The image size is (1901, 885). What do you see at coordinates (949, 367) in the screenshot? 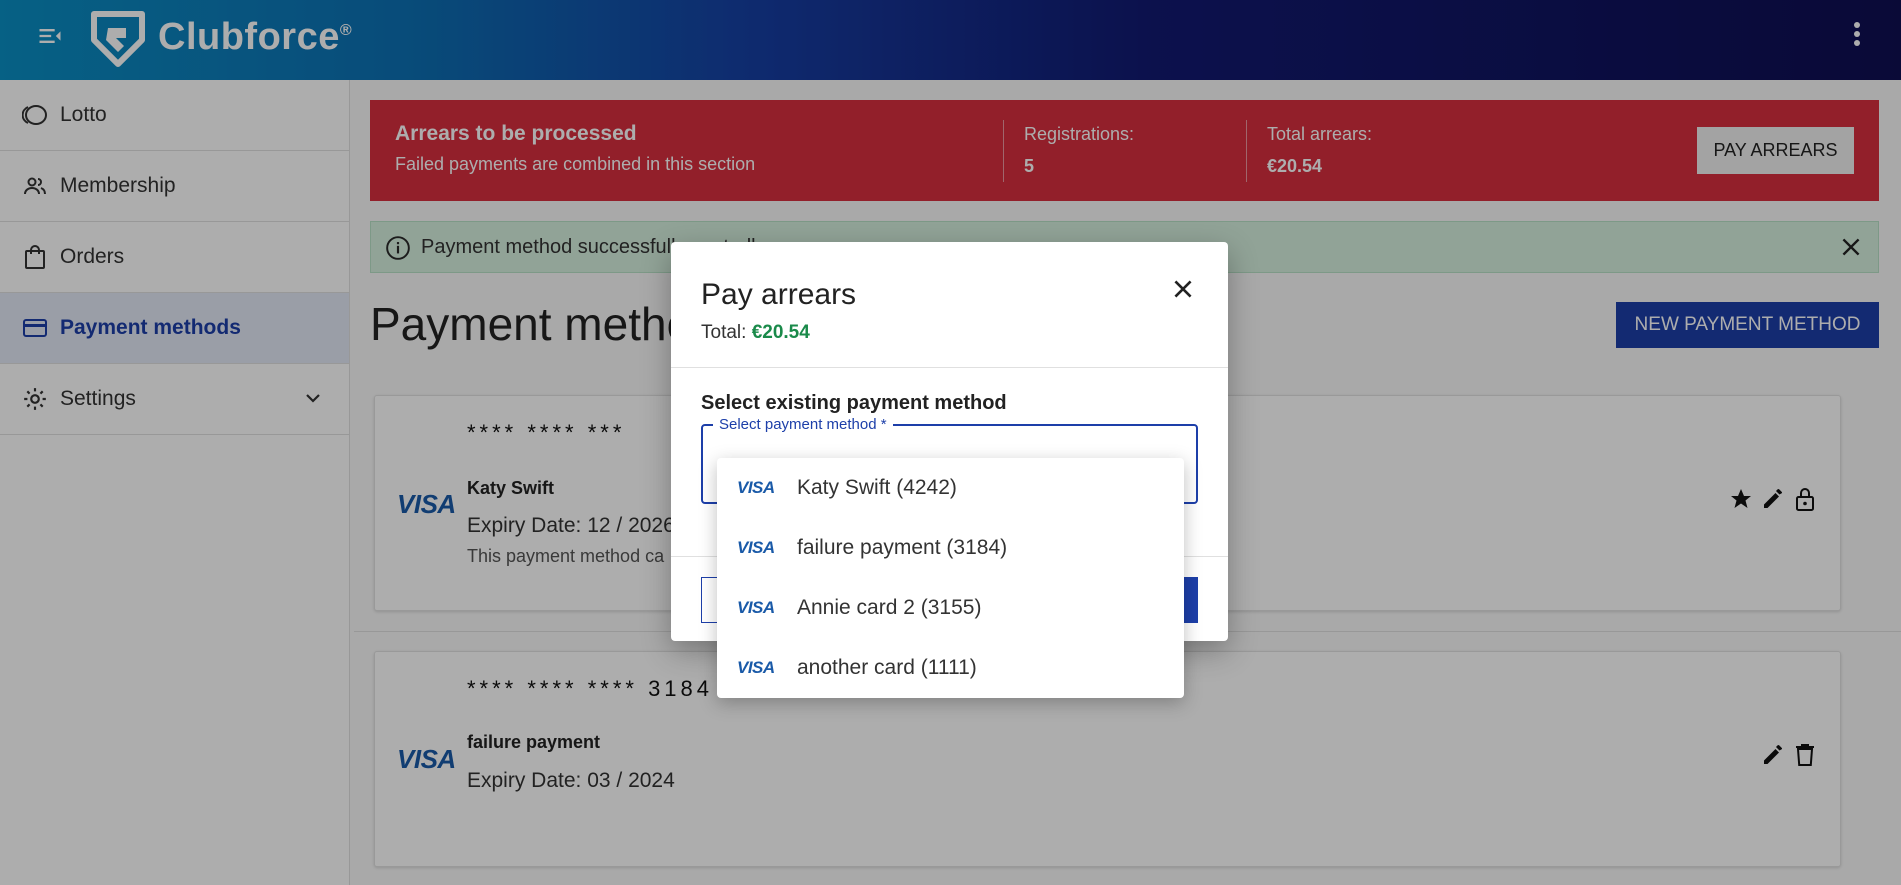
I see `divider` at bounding box center [949, 367].